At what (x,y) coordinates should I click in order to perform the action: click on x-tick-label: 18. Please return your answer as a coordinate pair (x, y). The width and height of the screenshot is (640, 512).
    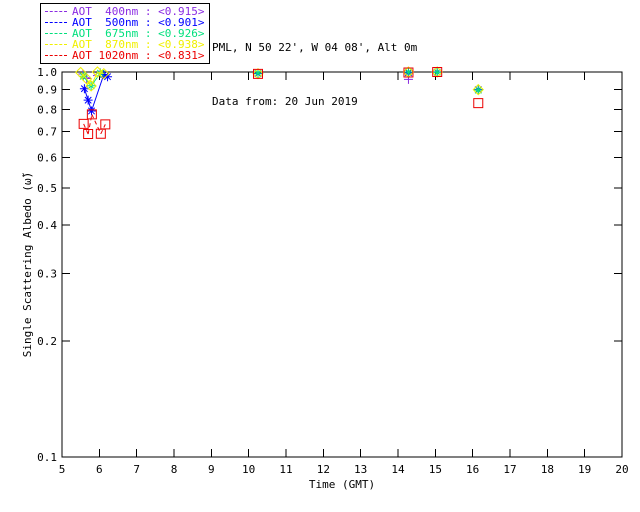
    Looking at the image, I should click on (547, 469).